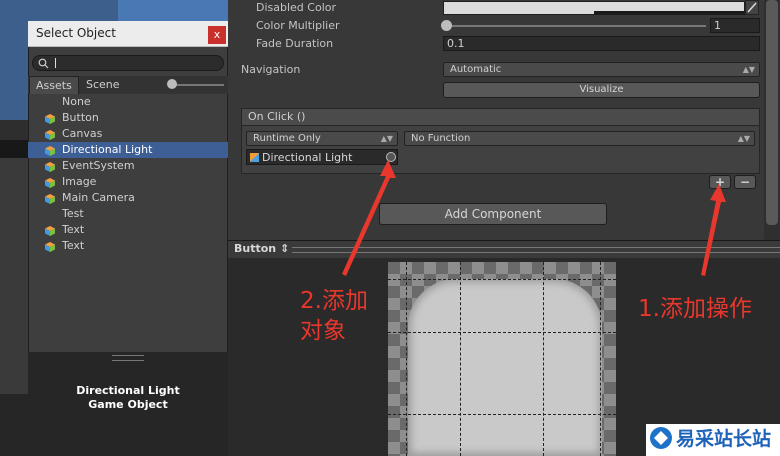 The height and width of the screenshot is (456, 780). What do you see at coordinates (724, 439) in the screenshot?
I see `watermark-text: 易采站长站` at bounding box center [724, 439].